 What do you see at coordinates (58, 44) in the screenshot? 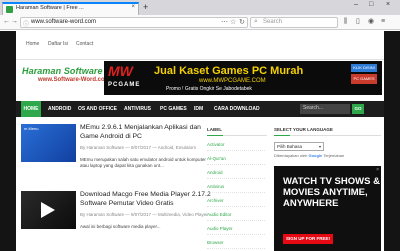
I see `link-daftar-isi: Daftar Isi` at bounding box center [58, 44].